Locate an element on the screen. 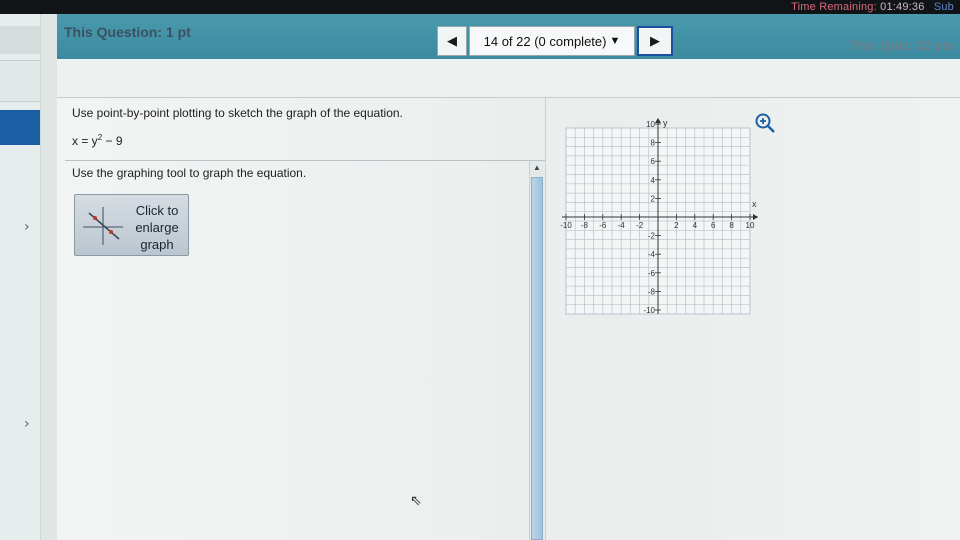  x-tick-label: -8 is located at coordinates (585, 225).